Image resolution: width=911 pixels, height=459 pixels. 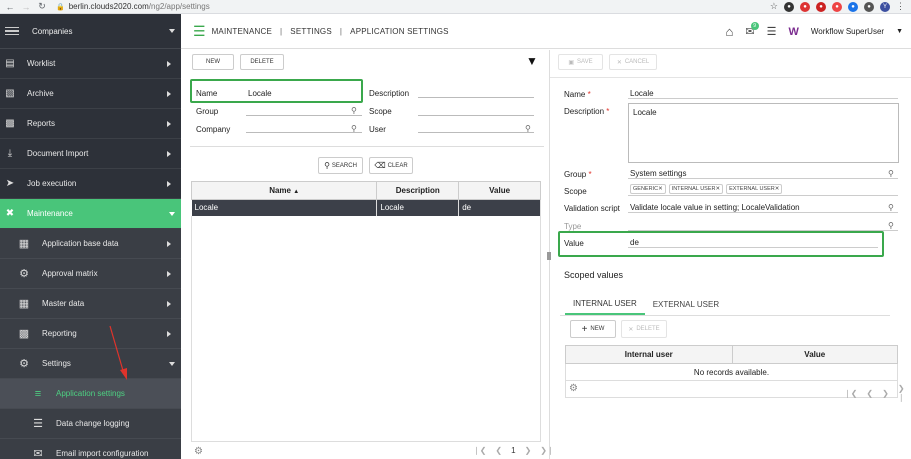 What do you see at coordinates (133, 6) in the screenshot?
I see `address-bar: 🔒 berlin.clouds2020.com/ng2/app/settings` at bounding box center [133, 6].